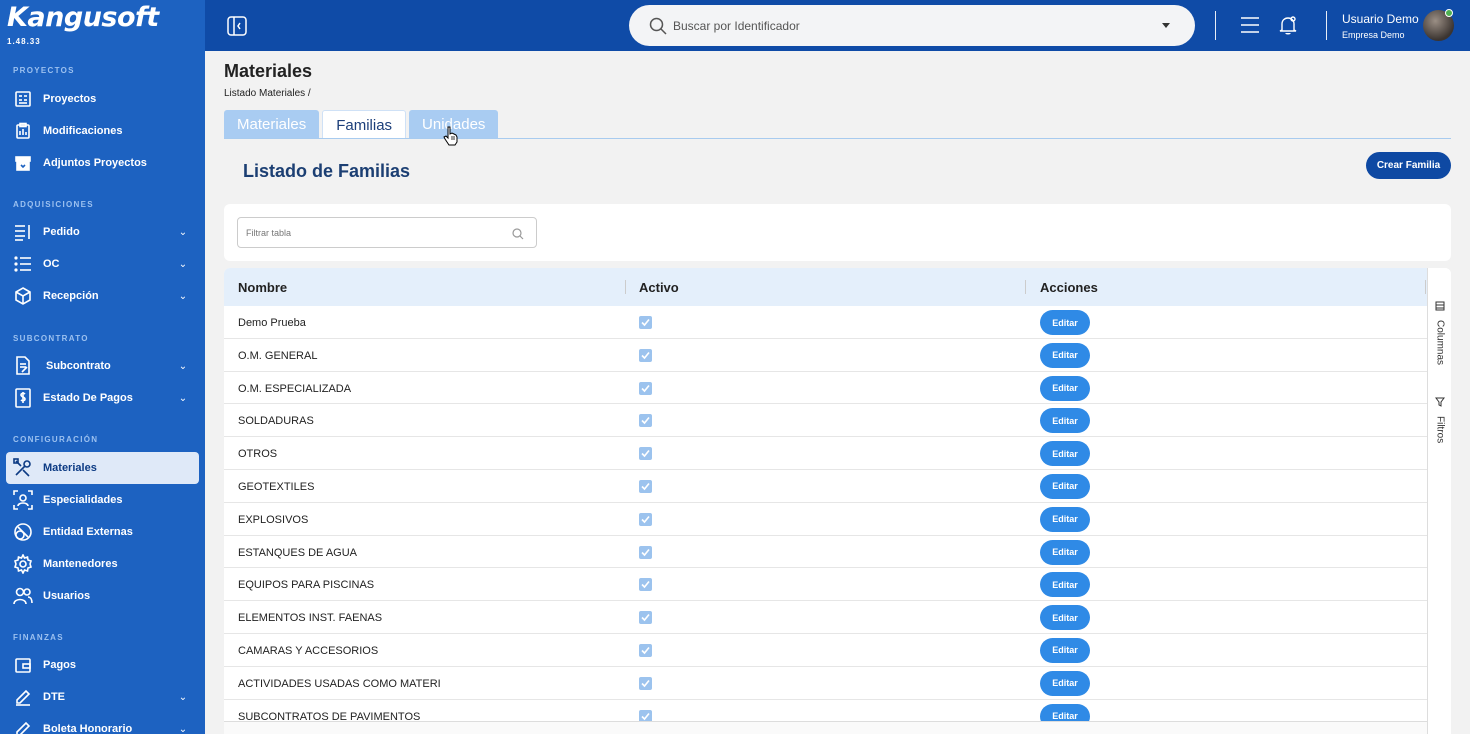 Image resolution: width=1470 pixels, height=734 pixels. Describe the element at coordinates (295, 388) in the screenshot. I see `row-name: O.M. ESPECIALIZADA` at that location.